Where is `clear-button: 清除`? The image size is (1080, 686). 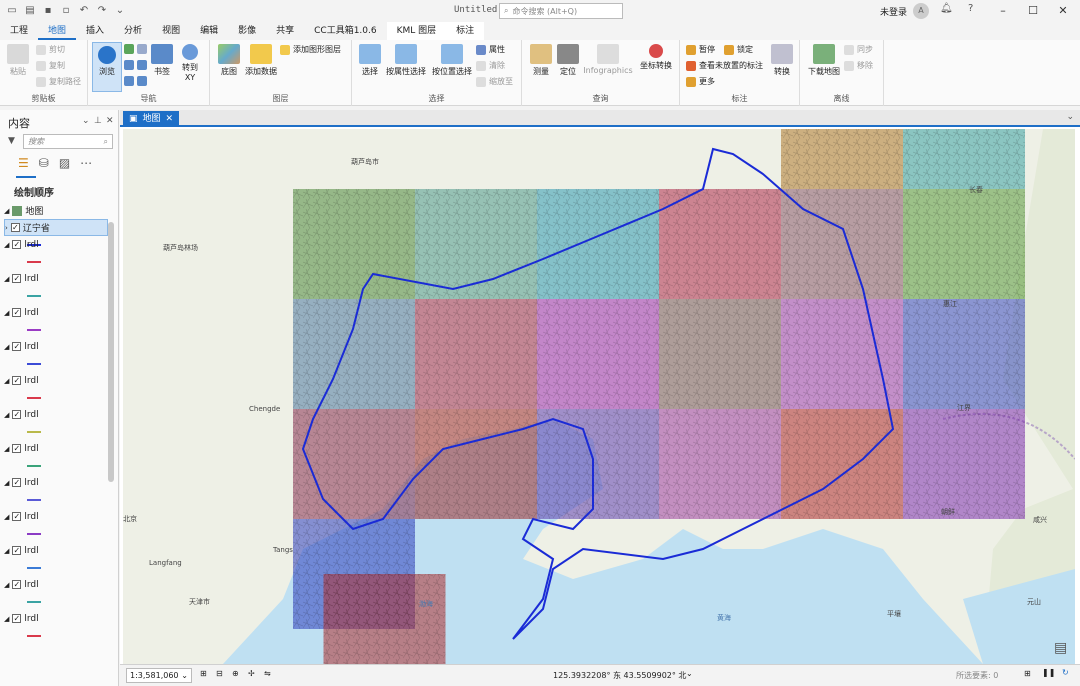
clear-button: 清除 is located at coordinates (490, 65).